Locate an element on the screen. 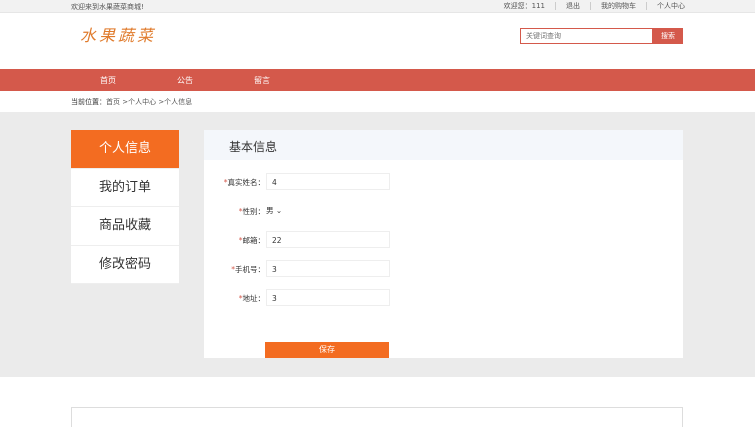 Image resolution: width=755 pixels, height=427 pixels. personal-center-link: 个人中心 is located at coordinates (666, 6).